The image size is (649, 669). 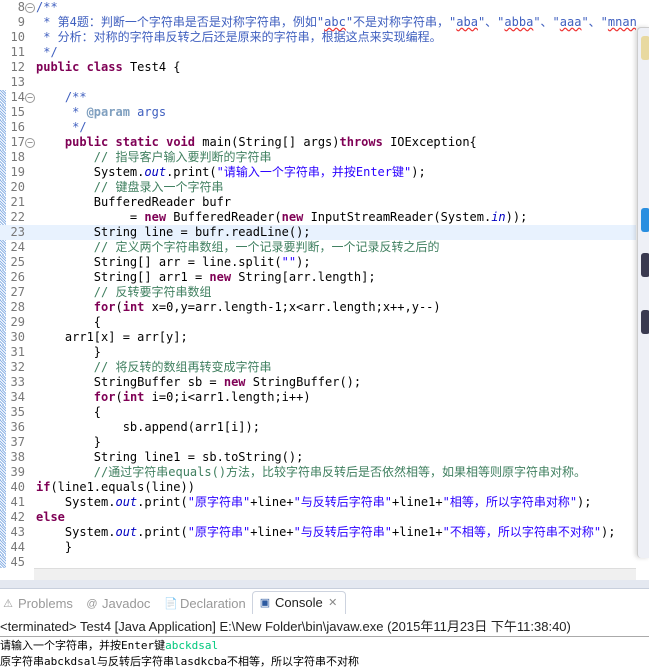 What do you see at coordinates (17, 142) in the screenshot?
I see `line-number: 17` at bounding box center [17, 142].